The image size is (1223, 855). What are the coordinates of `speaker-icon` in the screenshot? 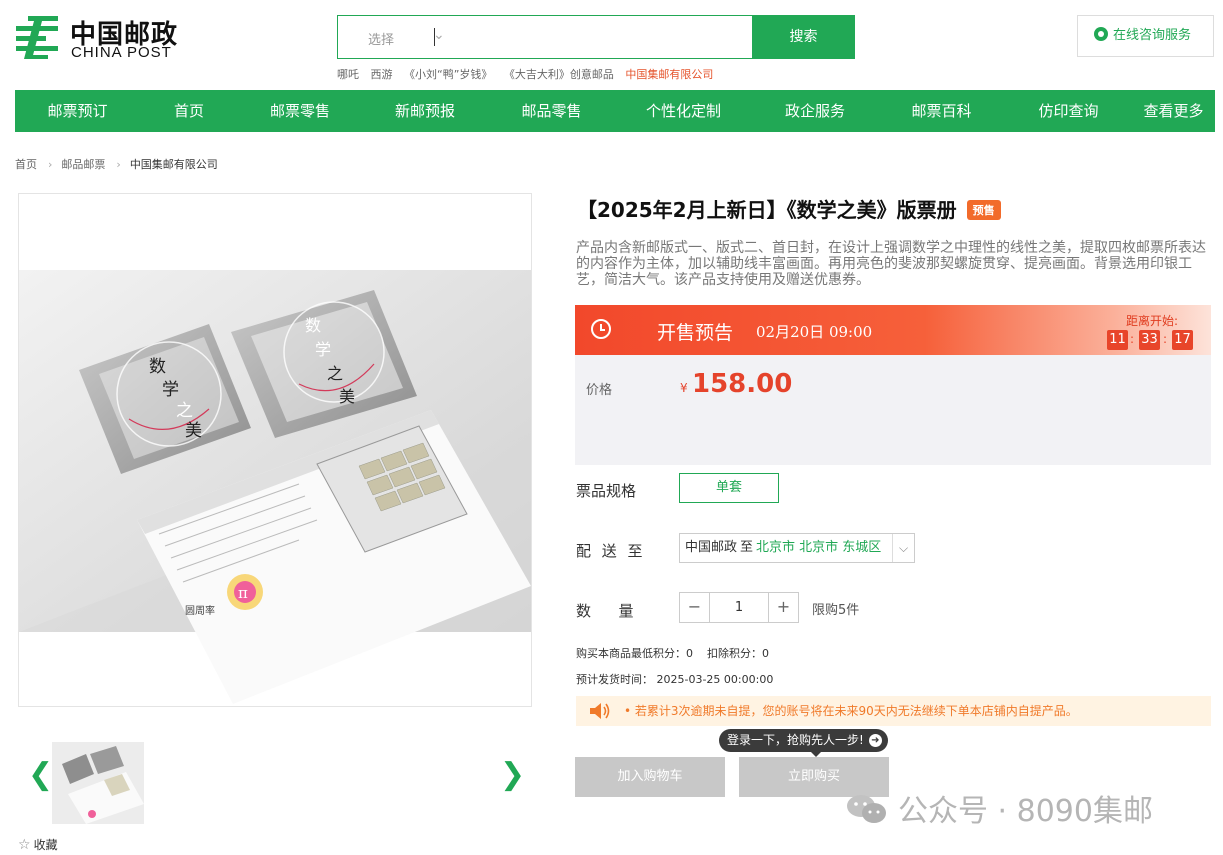 It's located at (600, 711).